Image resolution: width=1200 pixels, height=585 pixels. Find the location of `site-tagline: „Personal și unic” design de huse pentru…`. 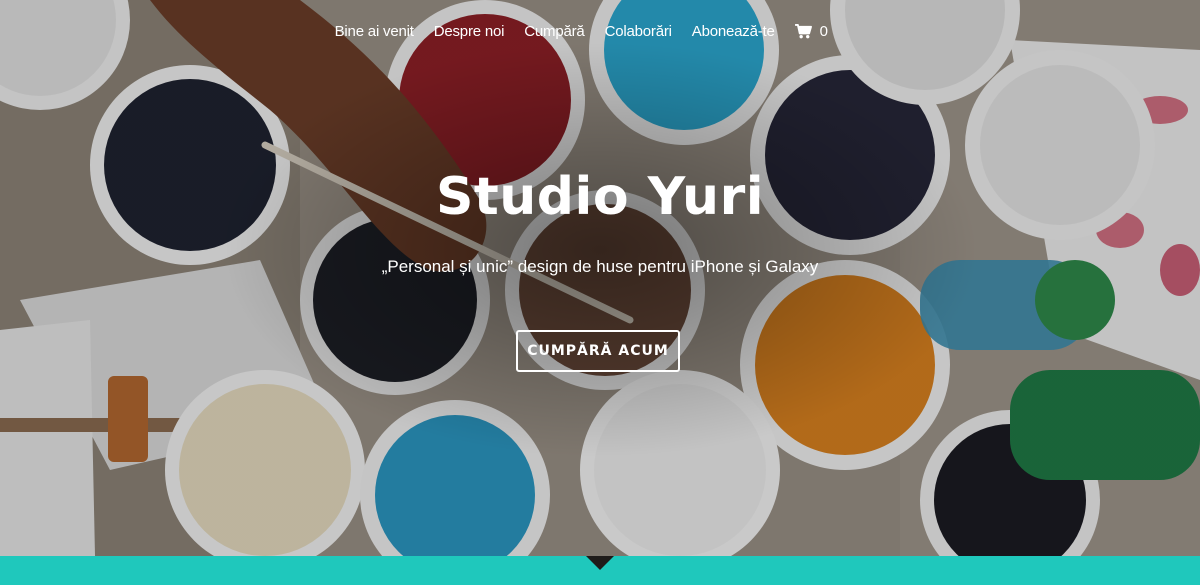

site-tagline: „Personal și unic” design de huse pentru… is located at coordinates (600, 266).